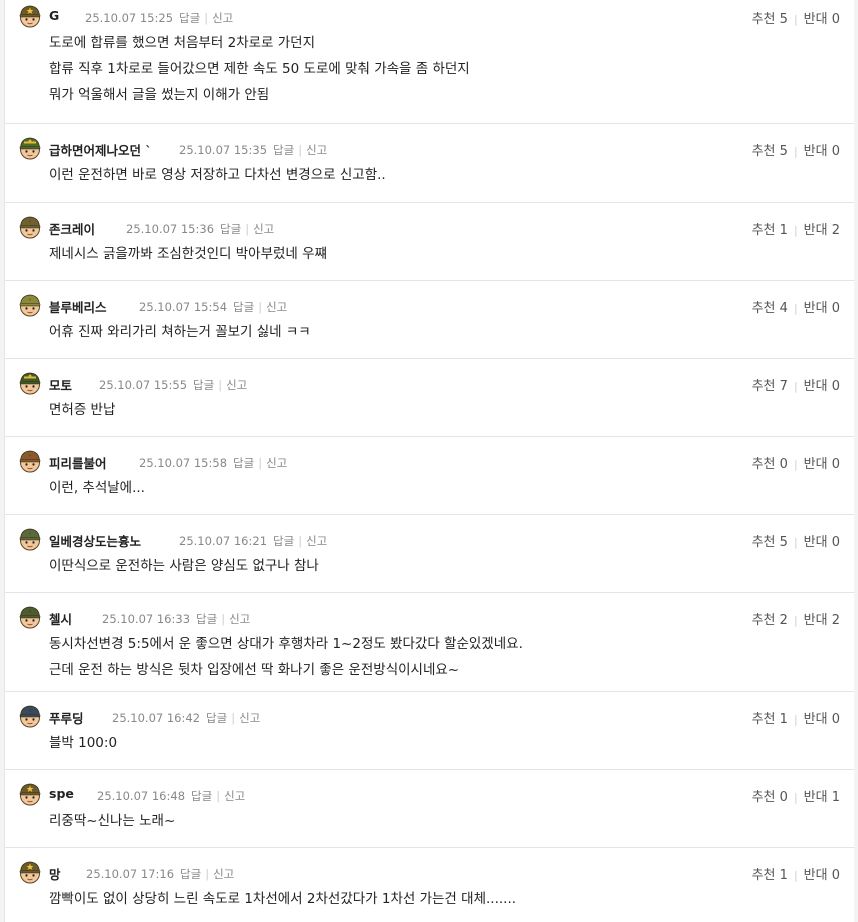 This screenshot has width=858, height=922. I want to click on upvote-button: 추천 2, so click(770, 620).